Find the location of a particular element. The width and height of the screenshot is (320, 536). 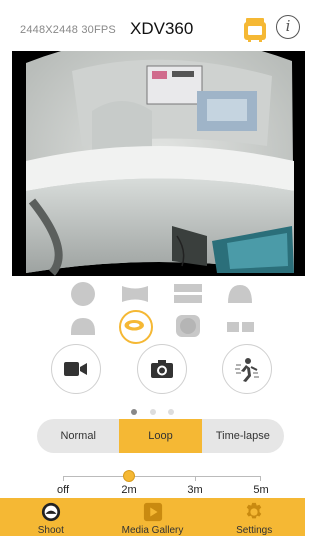

shoot-icon is located at coordinates (50, 512).